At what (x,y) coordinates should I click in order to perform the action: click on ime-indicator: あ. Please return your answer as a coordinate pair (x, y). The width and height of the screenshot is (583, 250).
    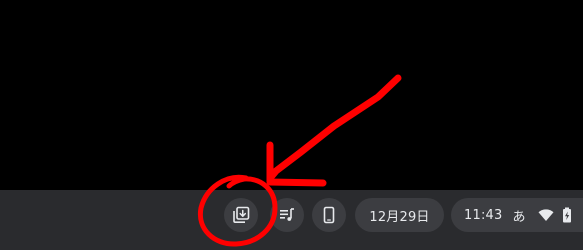
    Looking at the image, I should click on (519, 217).